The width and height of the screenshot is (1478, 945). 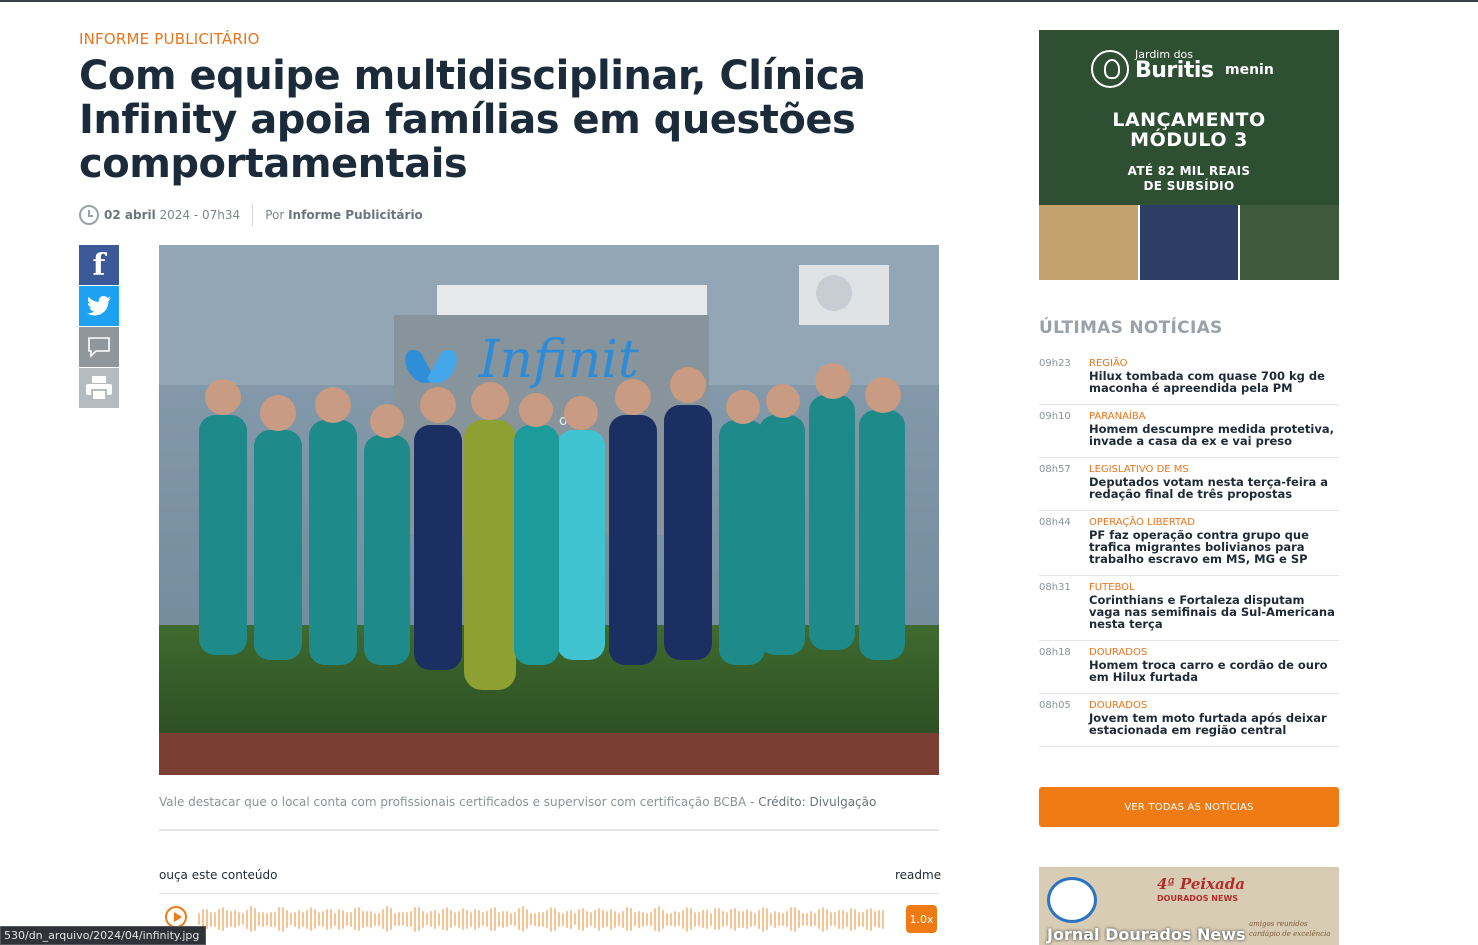 What do you see at coordinates (218, 875) in the screenshot?
I see `listen-label: ouça este conteúdo` at bounding box center [218, 875].